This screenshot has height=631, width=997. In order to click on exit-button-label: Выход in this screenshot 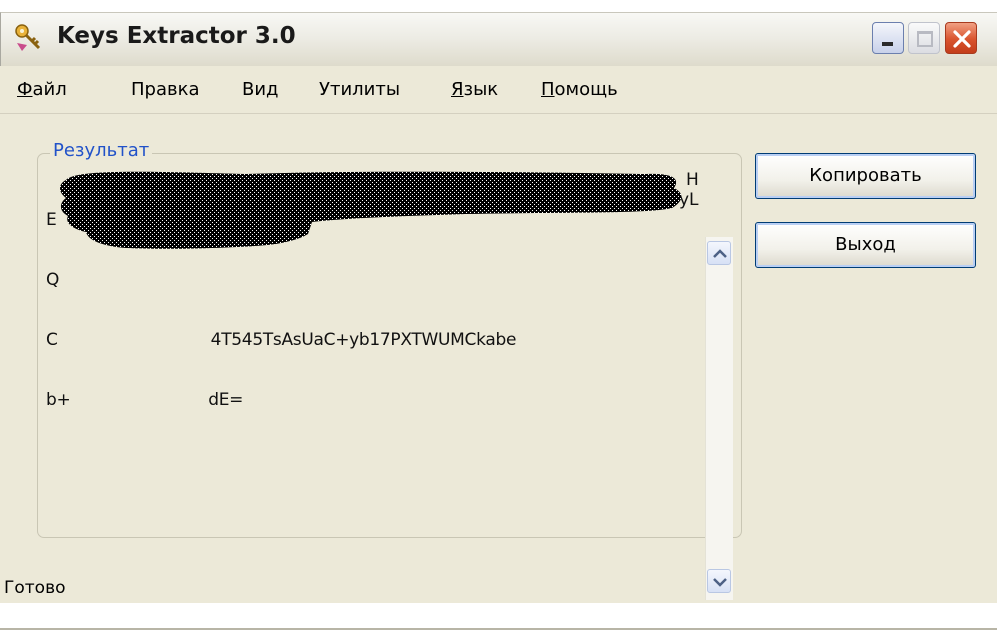, I will do `click(865, 244)`.